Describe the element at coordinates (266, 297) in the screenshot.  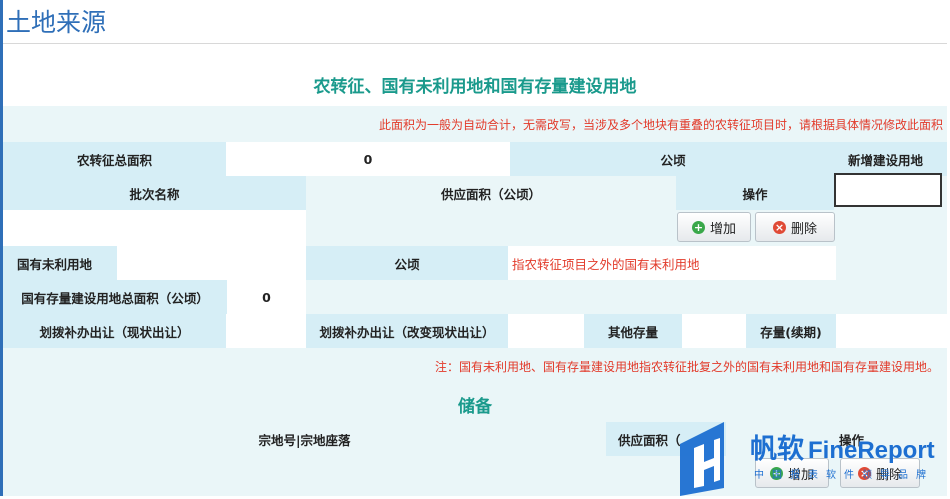
I see `stock-land-value: 0` at that location.